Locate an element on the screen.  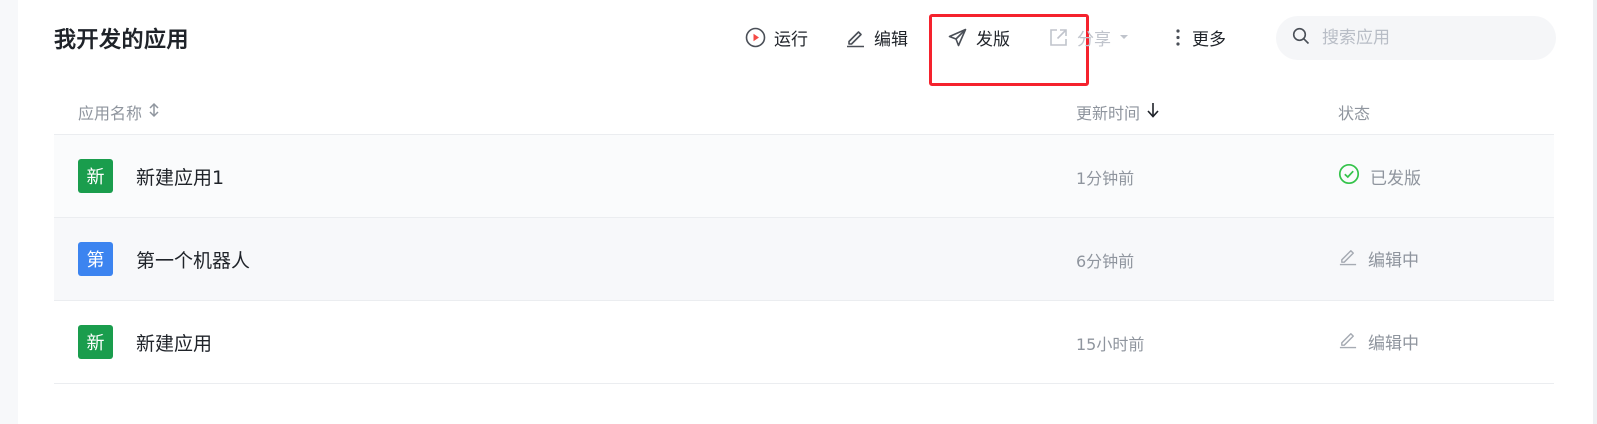
column-header-status: 状态 is located at coordinates (1354, 112).